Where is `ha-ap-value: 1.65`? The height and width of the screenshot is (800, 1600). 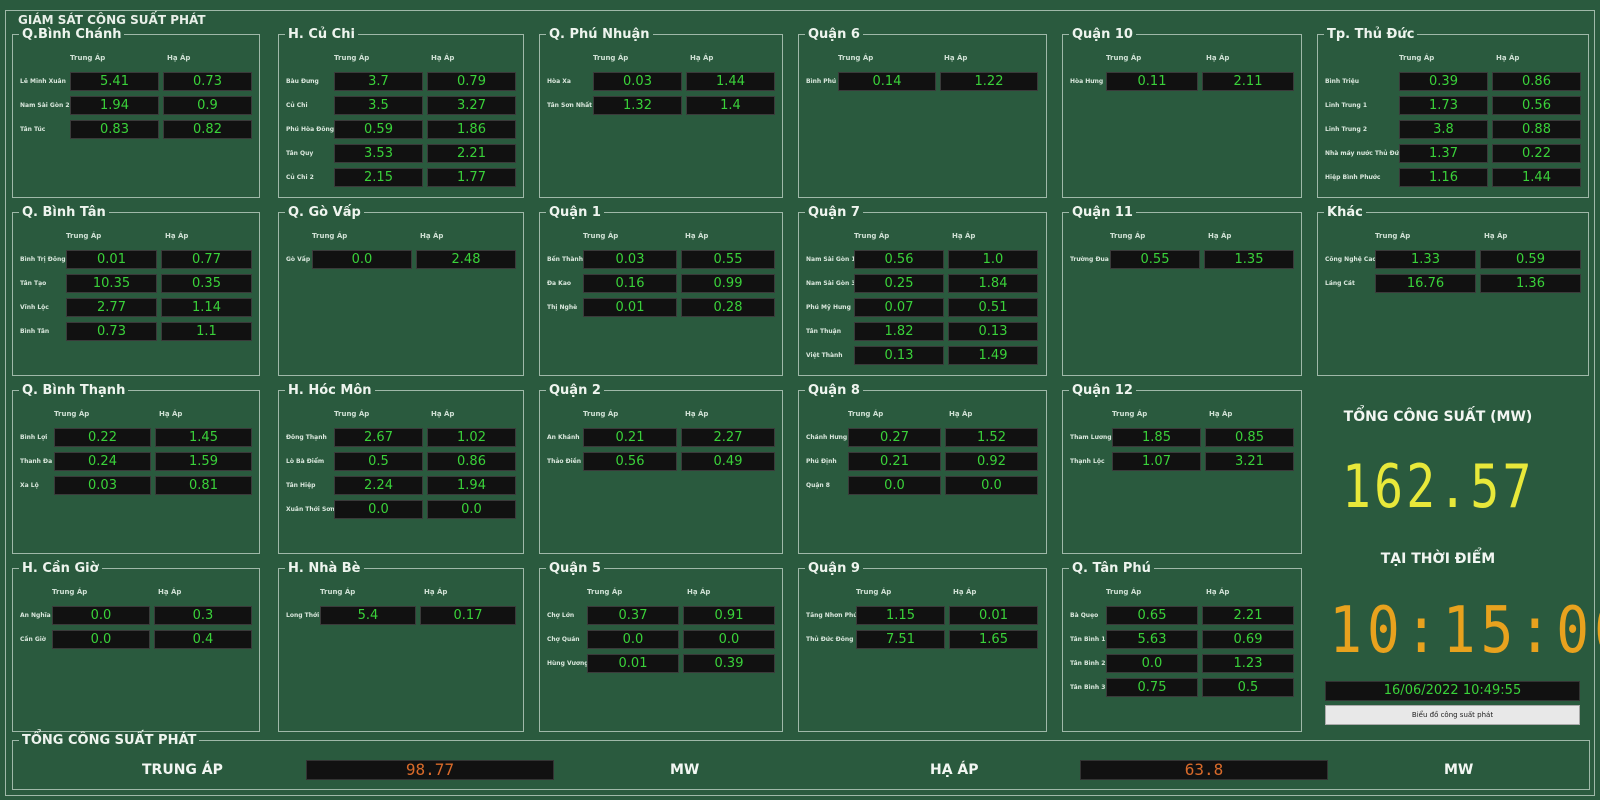 ha-ap-value: 1.65 is located at coordinates (993, 639).